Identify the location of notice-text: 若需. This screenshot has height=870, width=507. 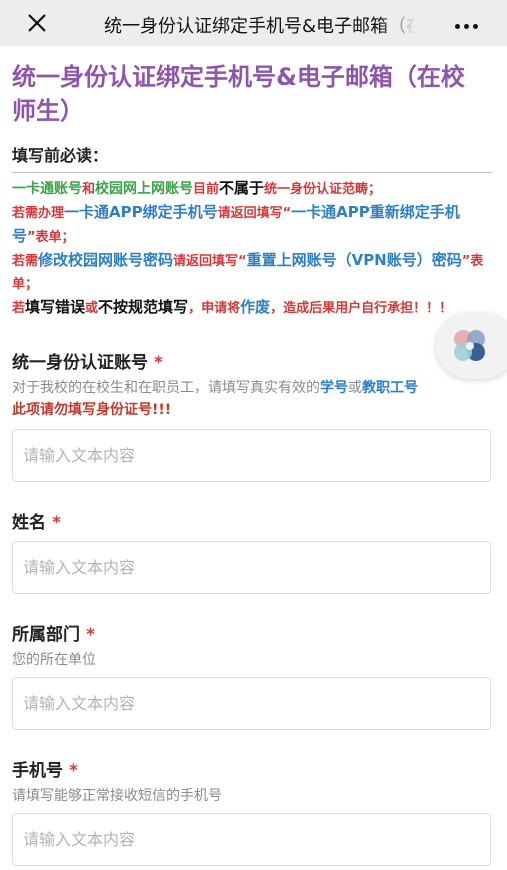
(25, 261).